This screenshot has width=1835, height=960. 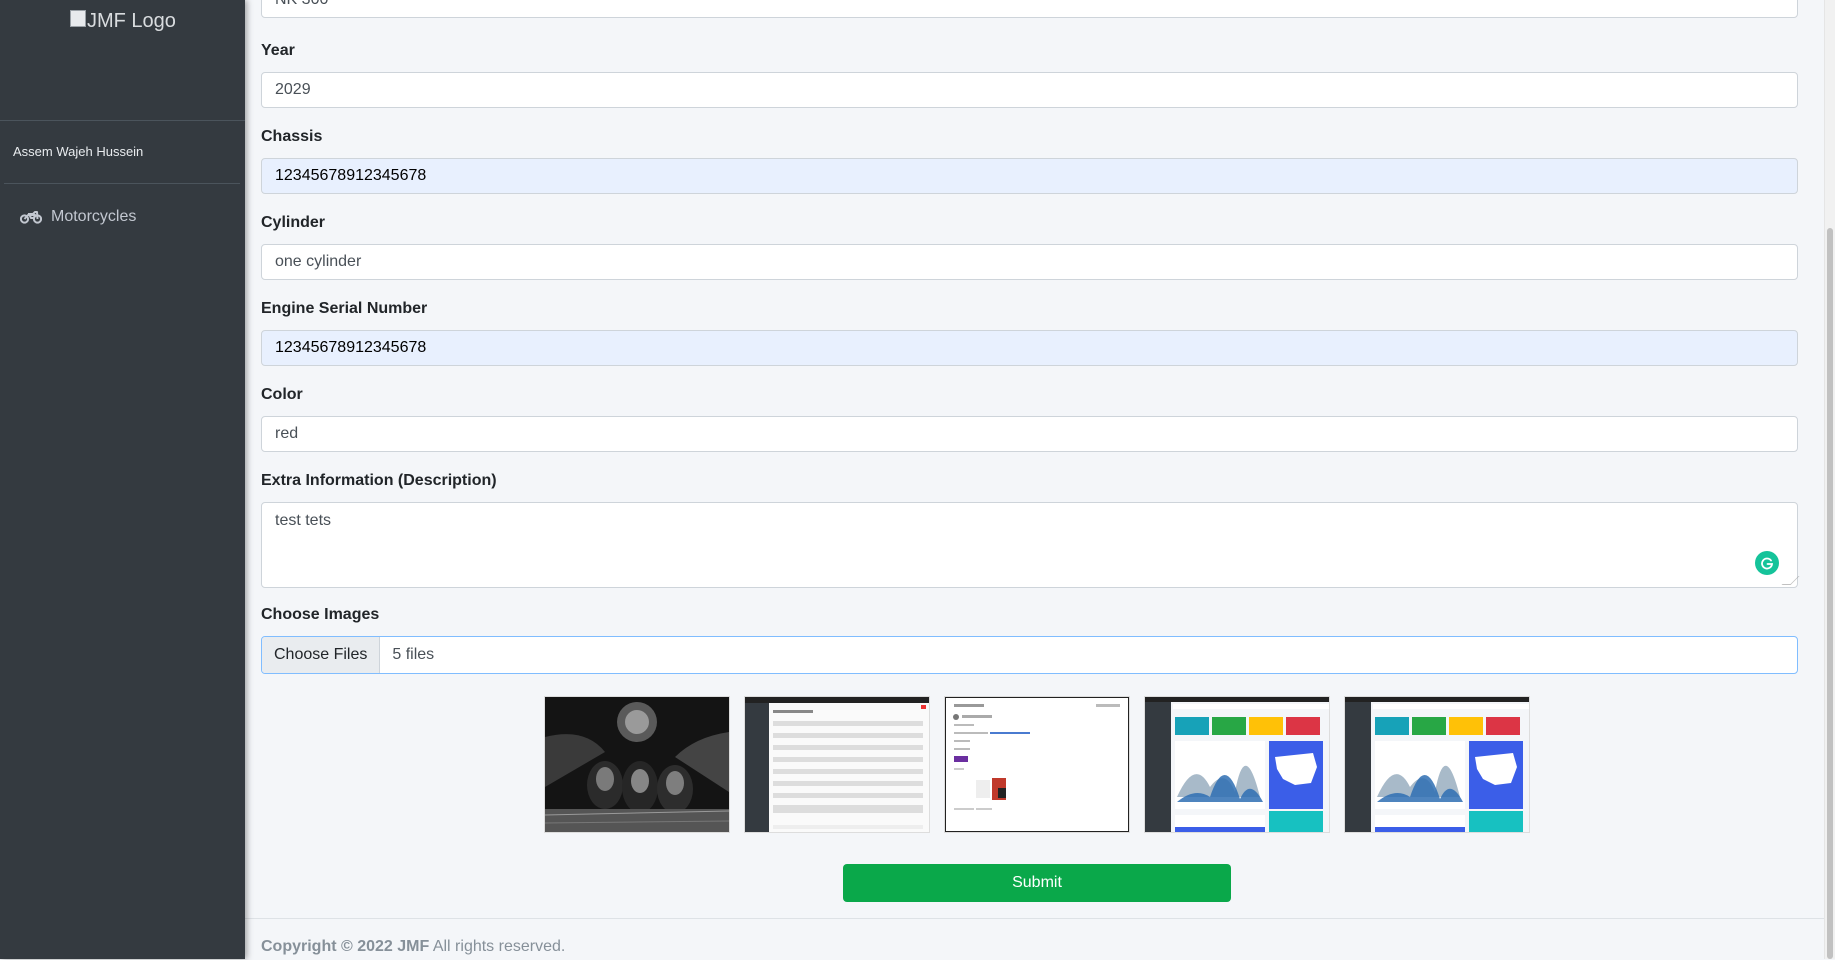 I want to click on chassis-label: Chassis, so click(x=292, y=136).